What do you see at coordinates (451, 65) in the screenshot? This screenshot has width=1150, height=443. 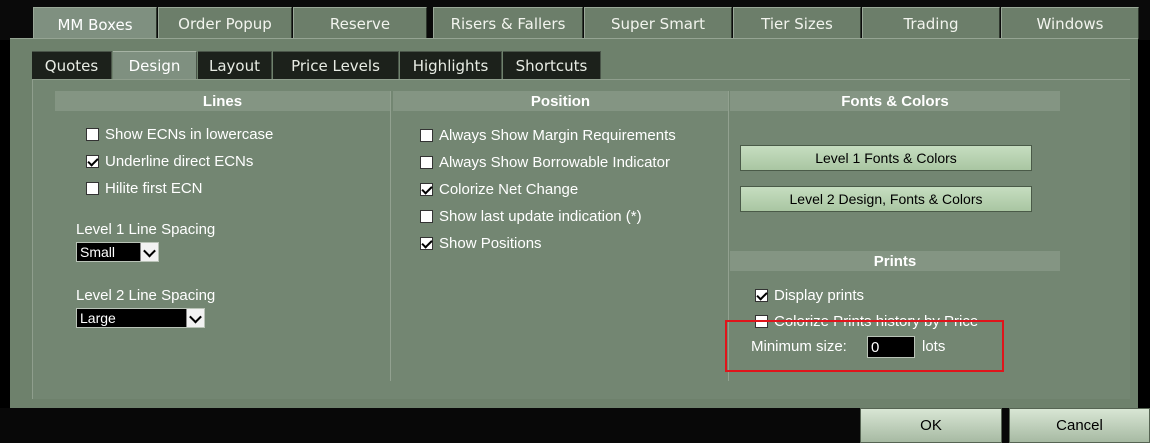 I see `subtab-highlights: Highlights` at bounding box center [451, 65].